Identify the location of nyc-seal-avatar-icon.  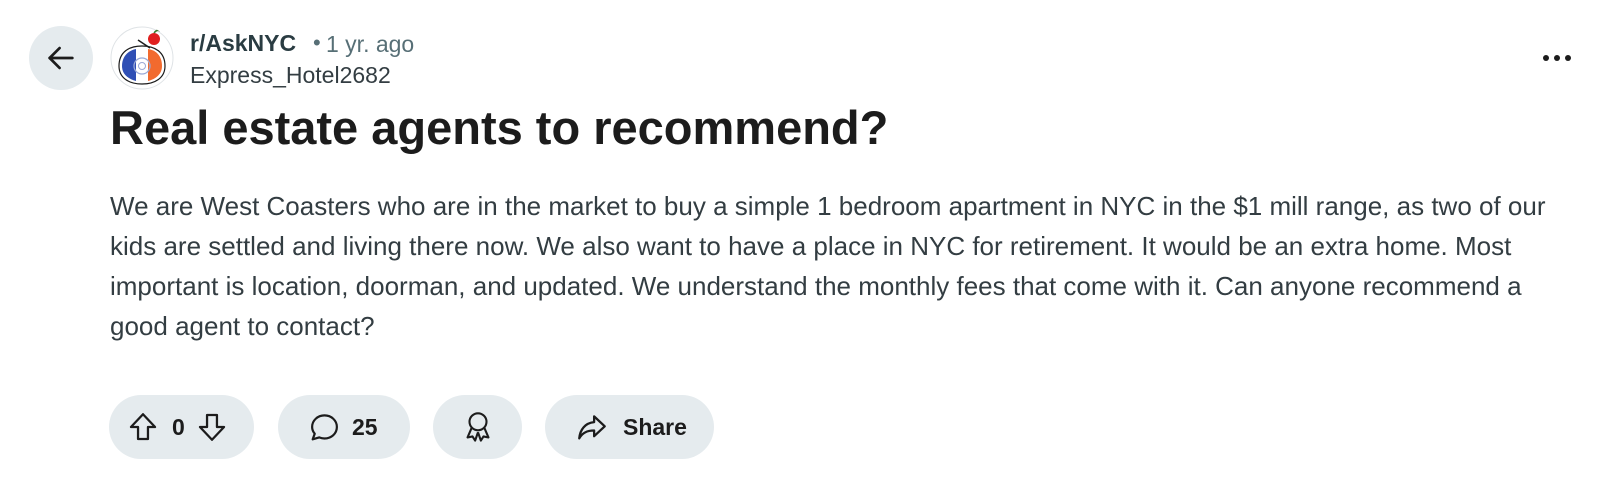
(142, 58).